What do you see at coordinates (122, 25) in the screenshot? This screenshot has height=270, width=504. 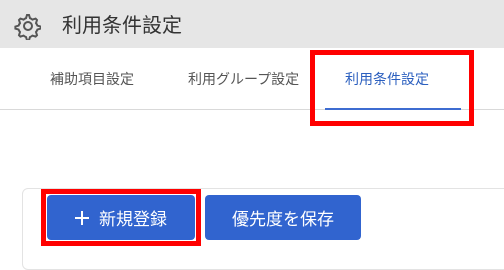 I see `page-title: 利用条件設定` at bounding box center [122, 25].